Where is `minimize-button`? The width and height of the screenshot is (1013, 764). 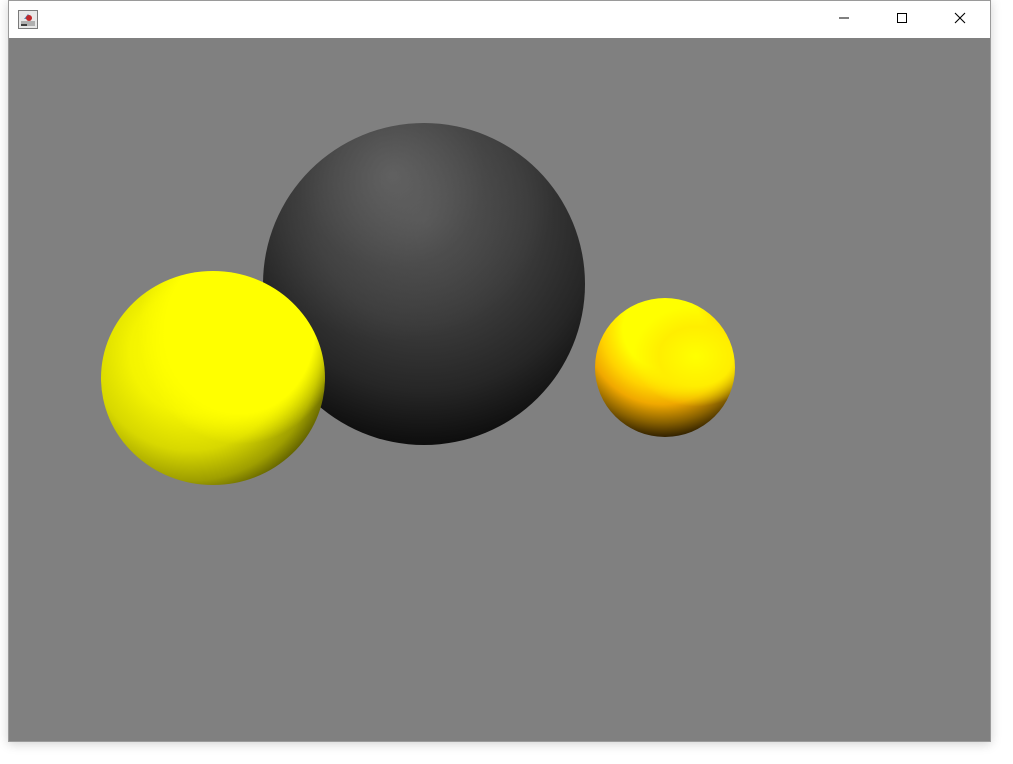
minimize-button is located at coordinates (844, 19).